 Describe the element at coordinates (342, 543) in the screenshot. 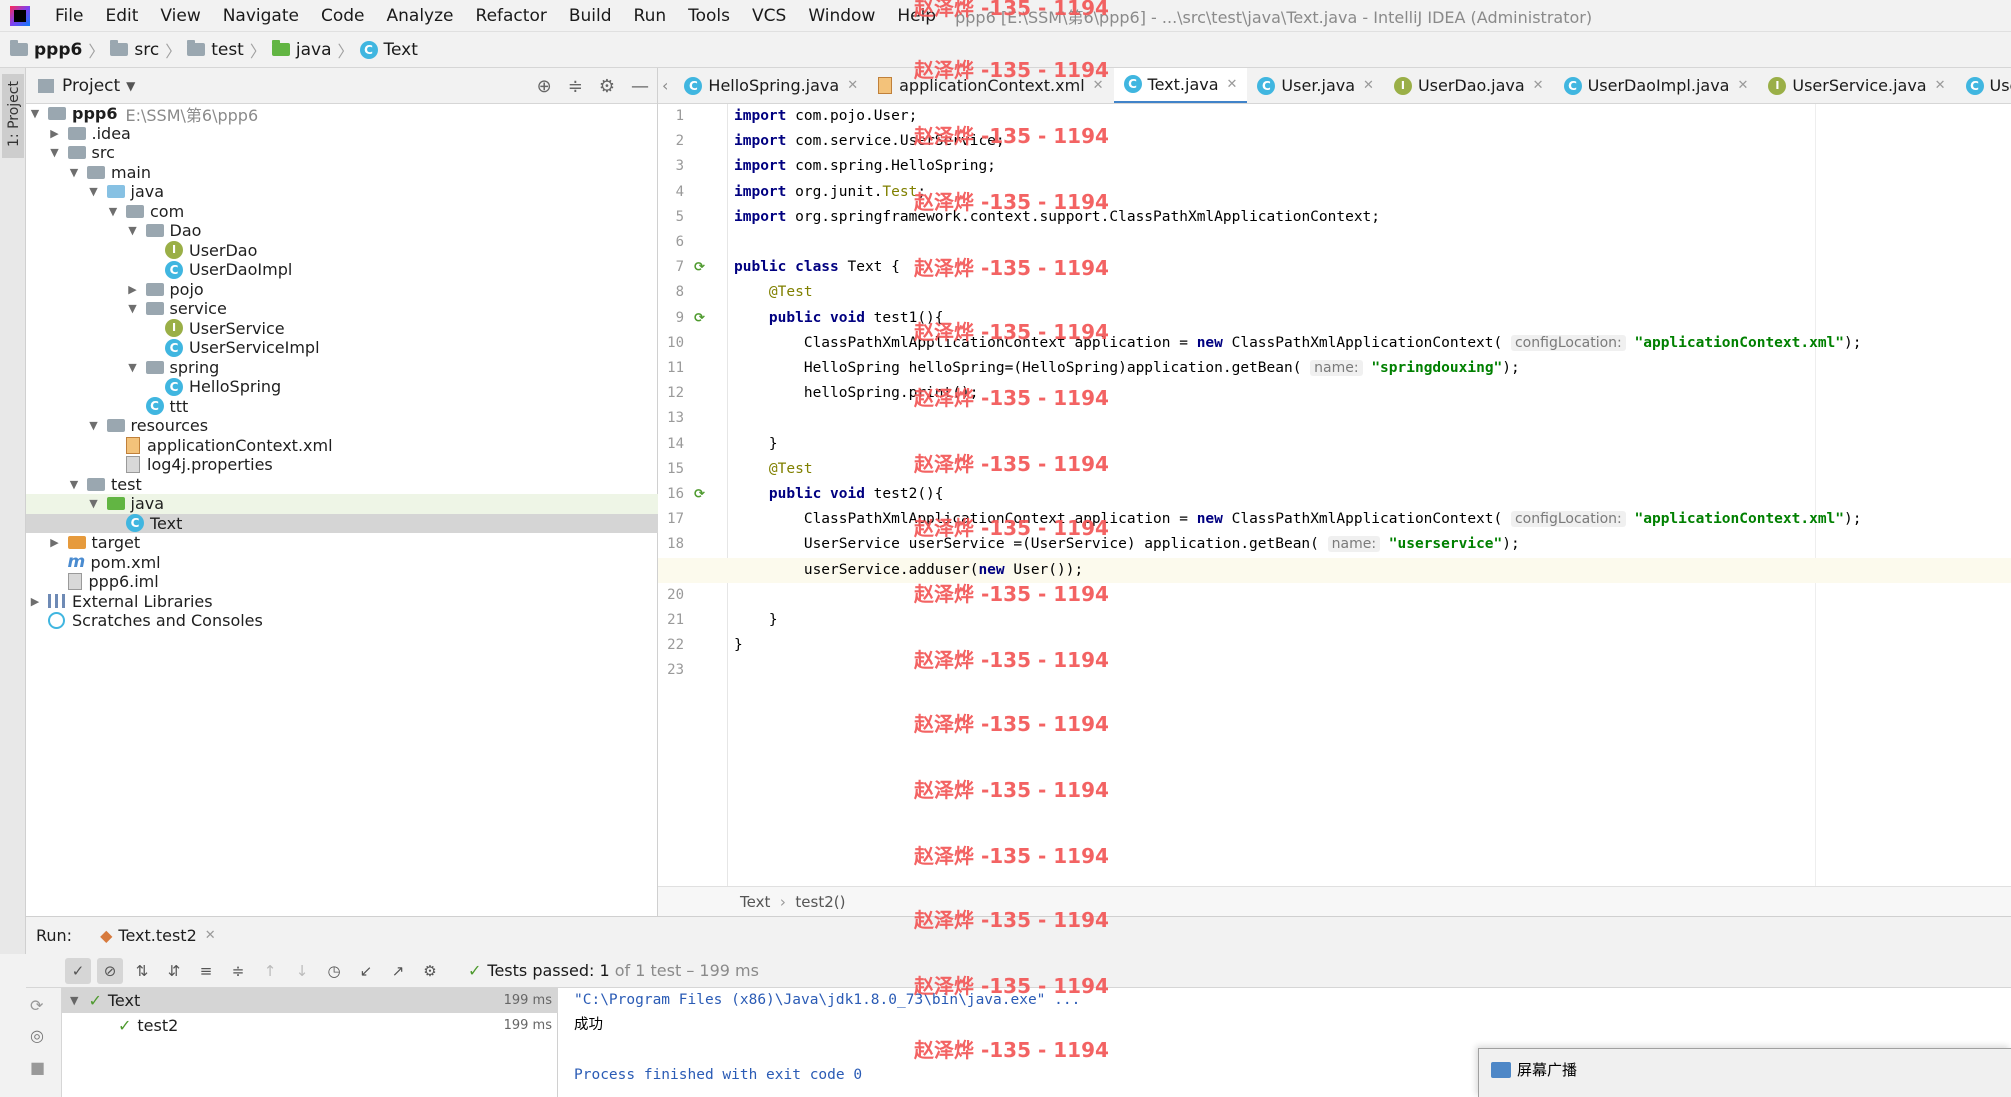

I see `tree-item: ▶ target` at that location.